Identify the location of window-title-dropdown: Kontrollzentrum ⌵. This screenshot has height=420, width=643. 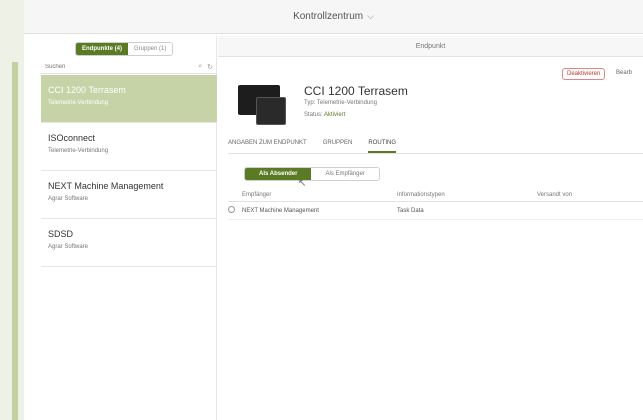
(333, 16).